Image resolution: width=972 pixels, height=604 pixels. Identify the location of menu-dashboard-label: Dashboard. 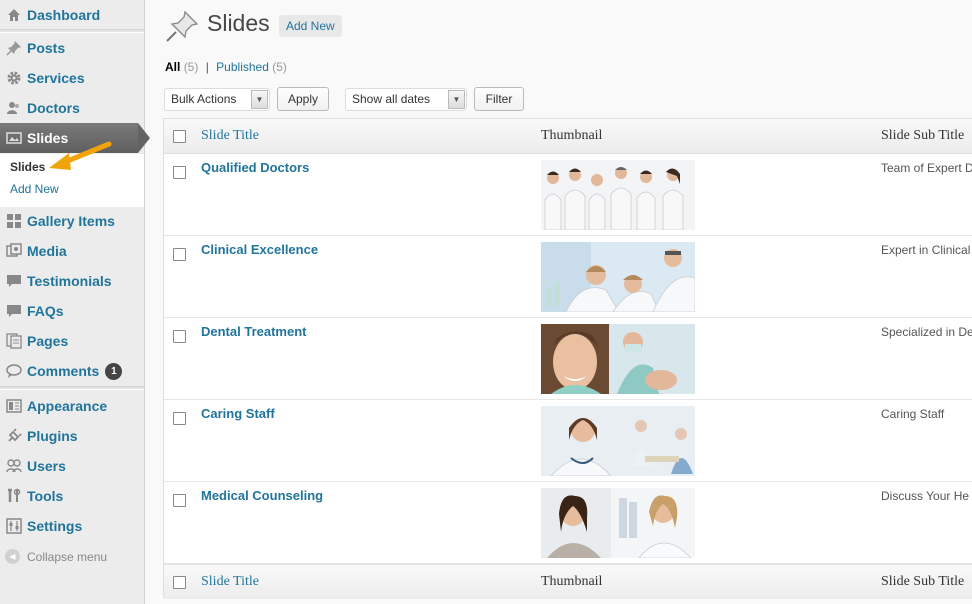
(64, 15).